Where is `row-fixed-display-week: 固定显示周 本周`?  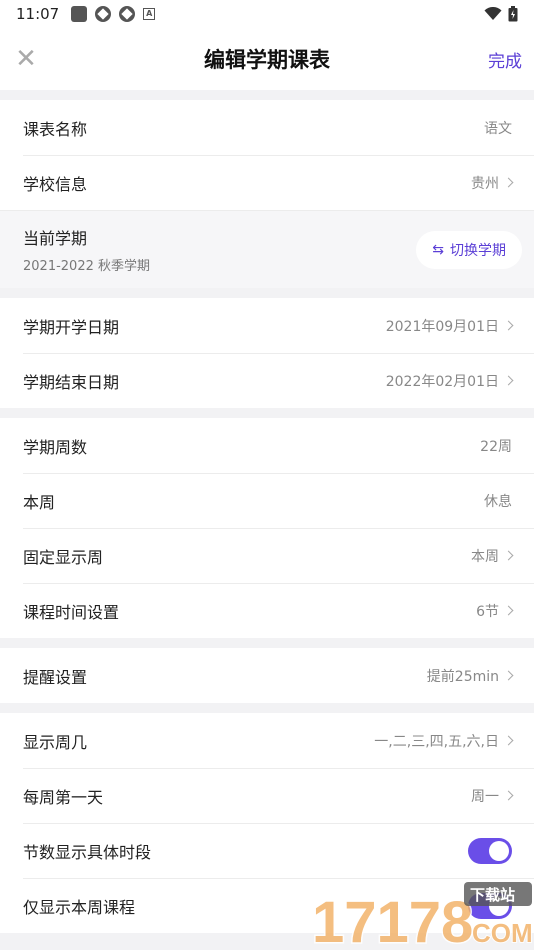
row-fixed-display-week: 固定显示周 本周 is located at coordinates (267, 555).